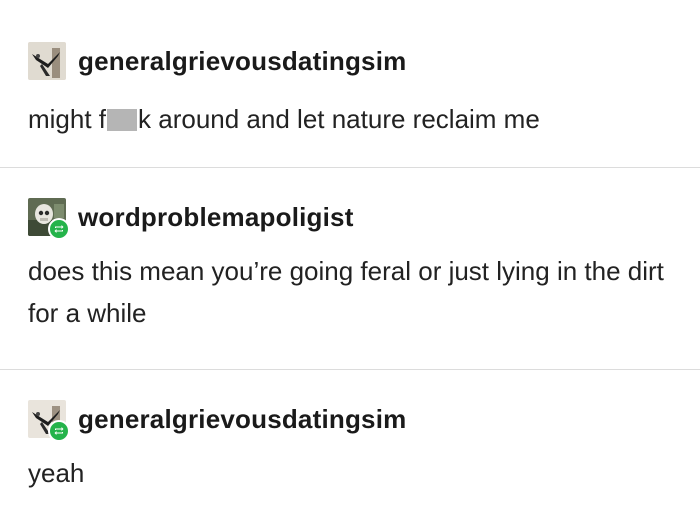 The height and width of the screenshot is (521, 700). What do you see at coordinates (67, 119) in the screenshot?
I see `post-text-start: might f` at bounding box center [67, 119].